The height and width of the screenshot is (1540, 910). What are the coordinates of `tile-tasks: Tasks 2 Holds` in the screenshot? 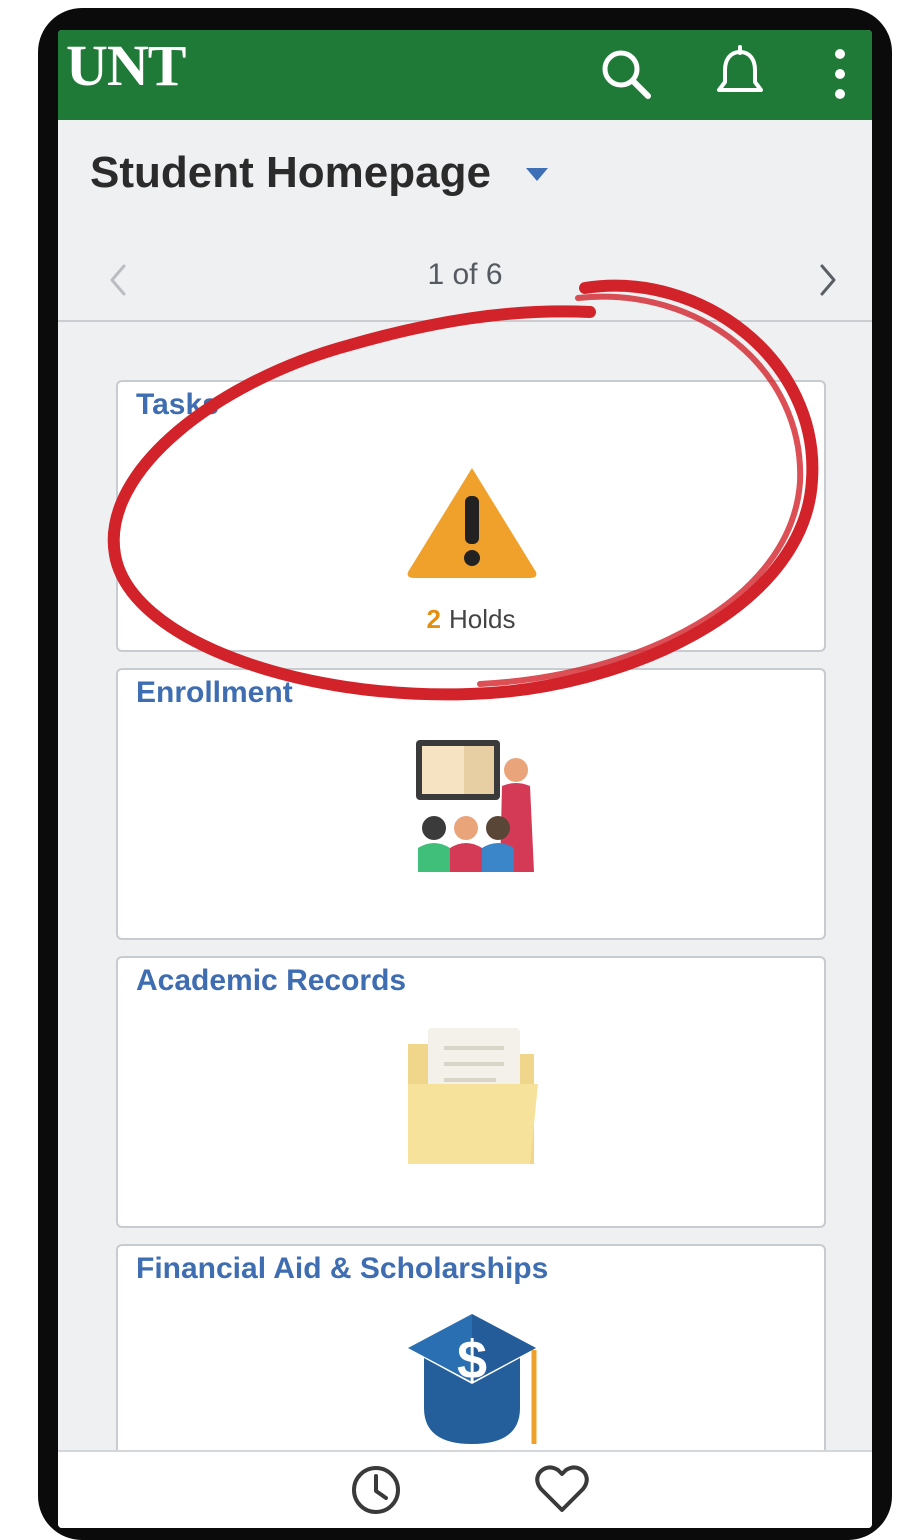 It's located at (471, 516).